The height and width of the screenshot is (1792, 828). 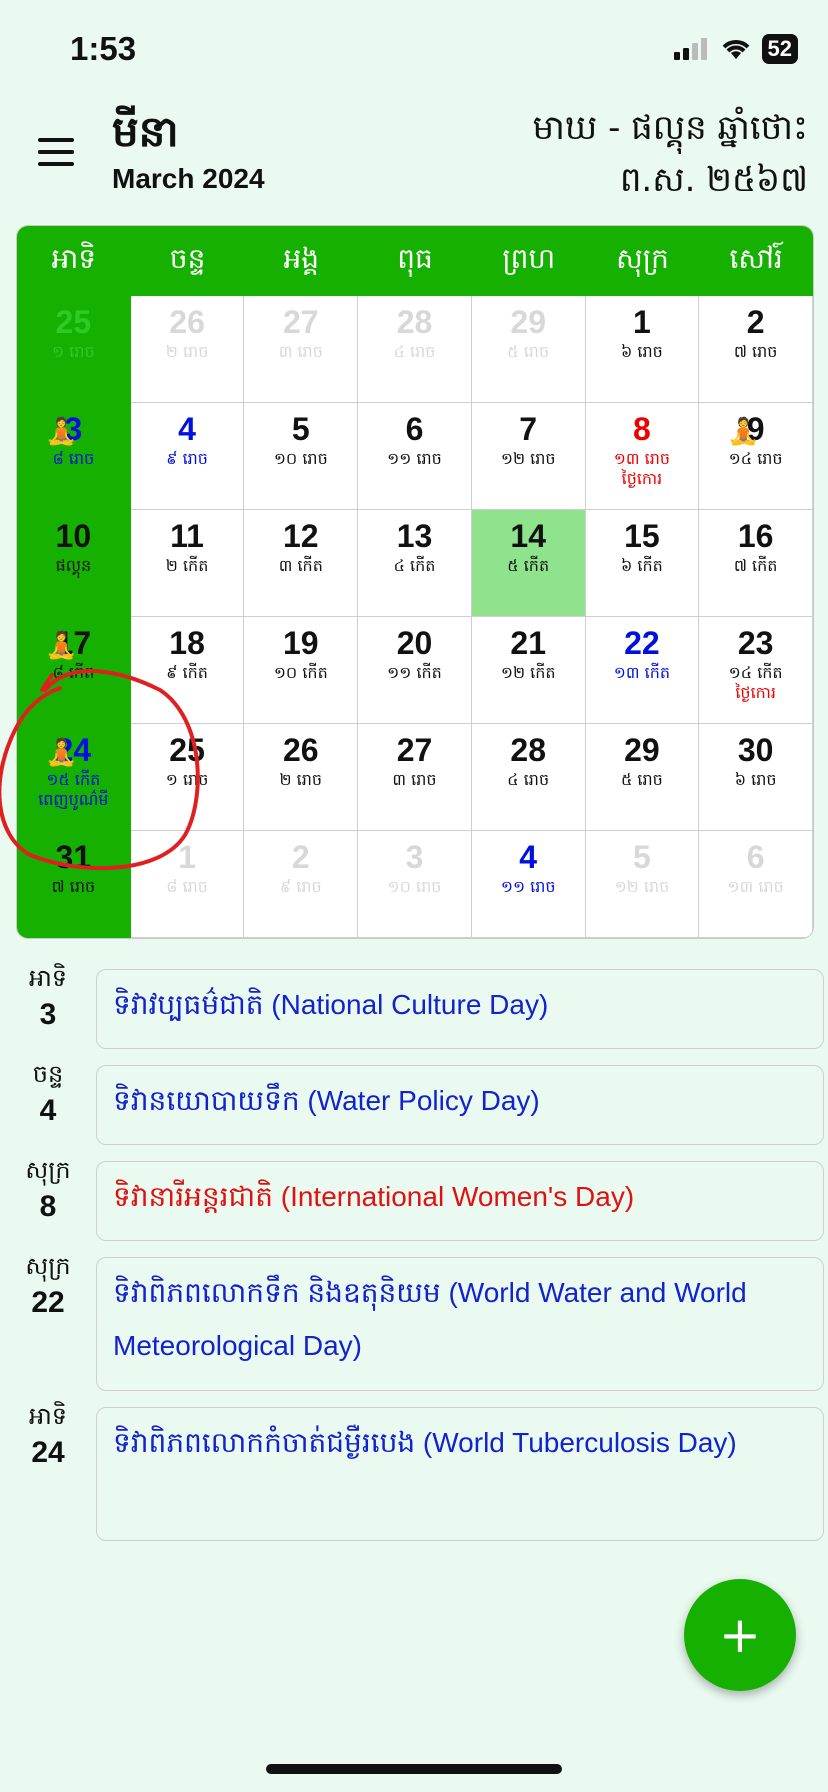 I want to click on day-cell: 8 ១៣ រោច ថ្ងៃកោរ, so click(x=642, y=456).